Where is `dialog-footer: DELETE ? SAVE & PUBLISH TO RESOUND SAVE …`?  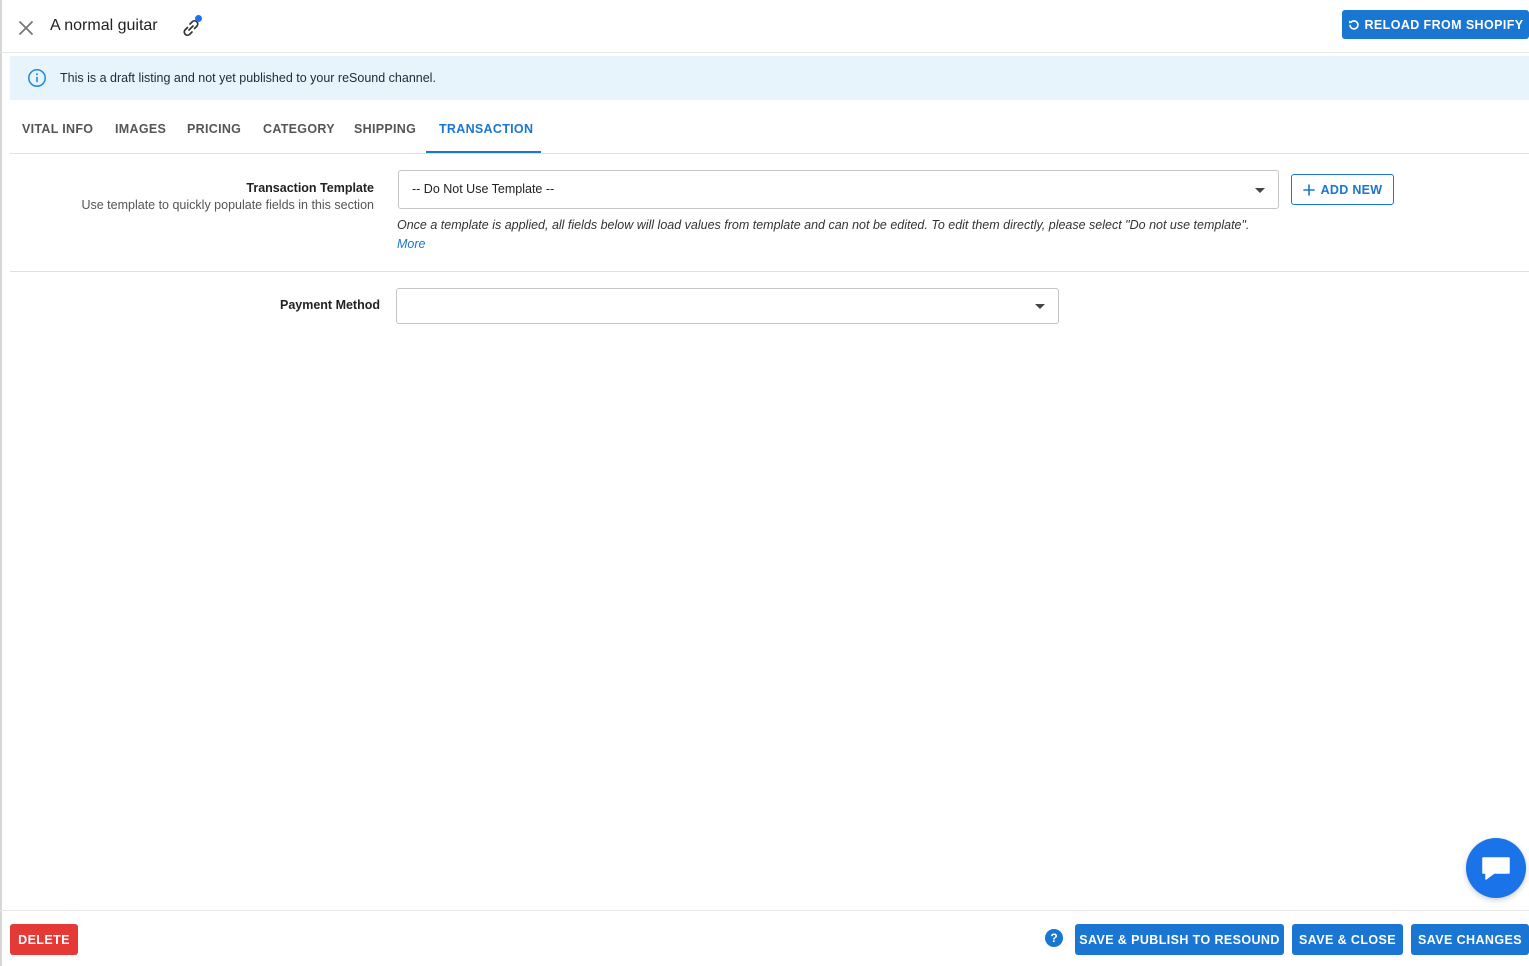 dialog-footer: DELETE ? SAVE & PUBLISH TO RESOUND SAVE … is located at coordinates (764, 938).